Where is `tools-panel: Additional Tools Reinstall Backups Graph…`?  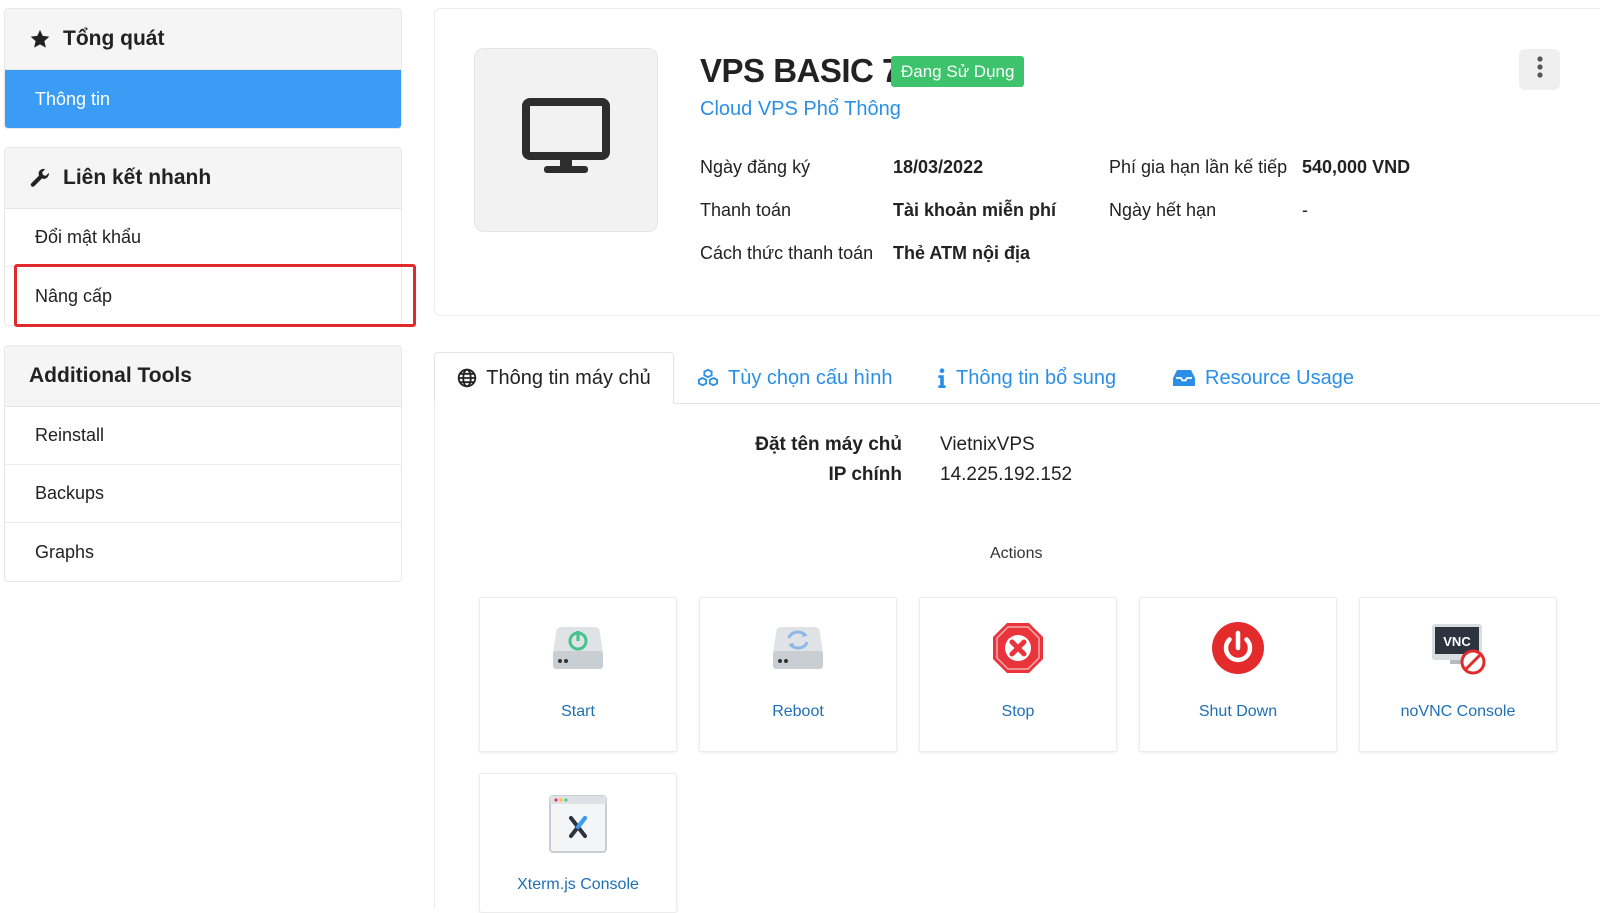 tools-panel: Additional Tools Reinstall Backups Graph… is located at coordinates (203, 463).